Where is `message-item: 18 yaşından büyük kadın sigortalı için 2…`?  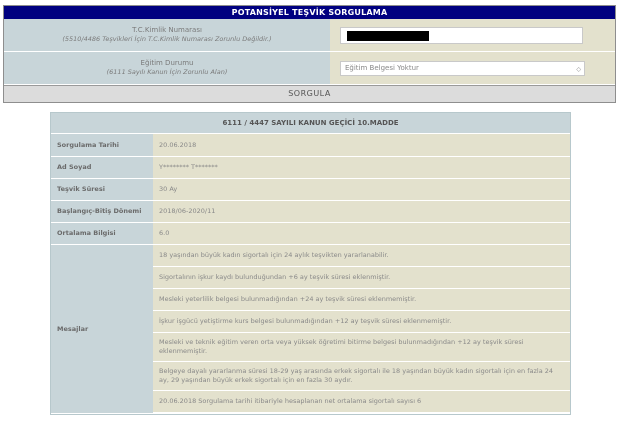 message-item: 18 yaşından büyük kadın sigortalı için 2… is located at coordinates (361, 255).